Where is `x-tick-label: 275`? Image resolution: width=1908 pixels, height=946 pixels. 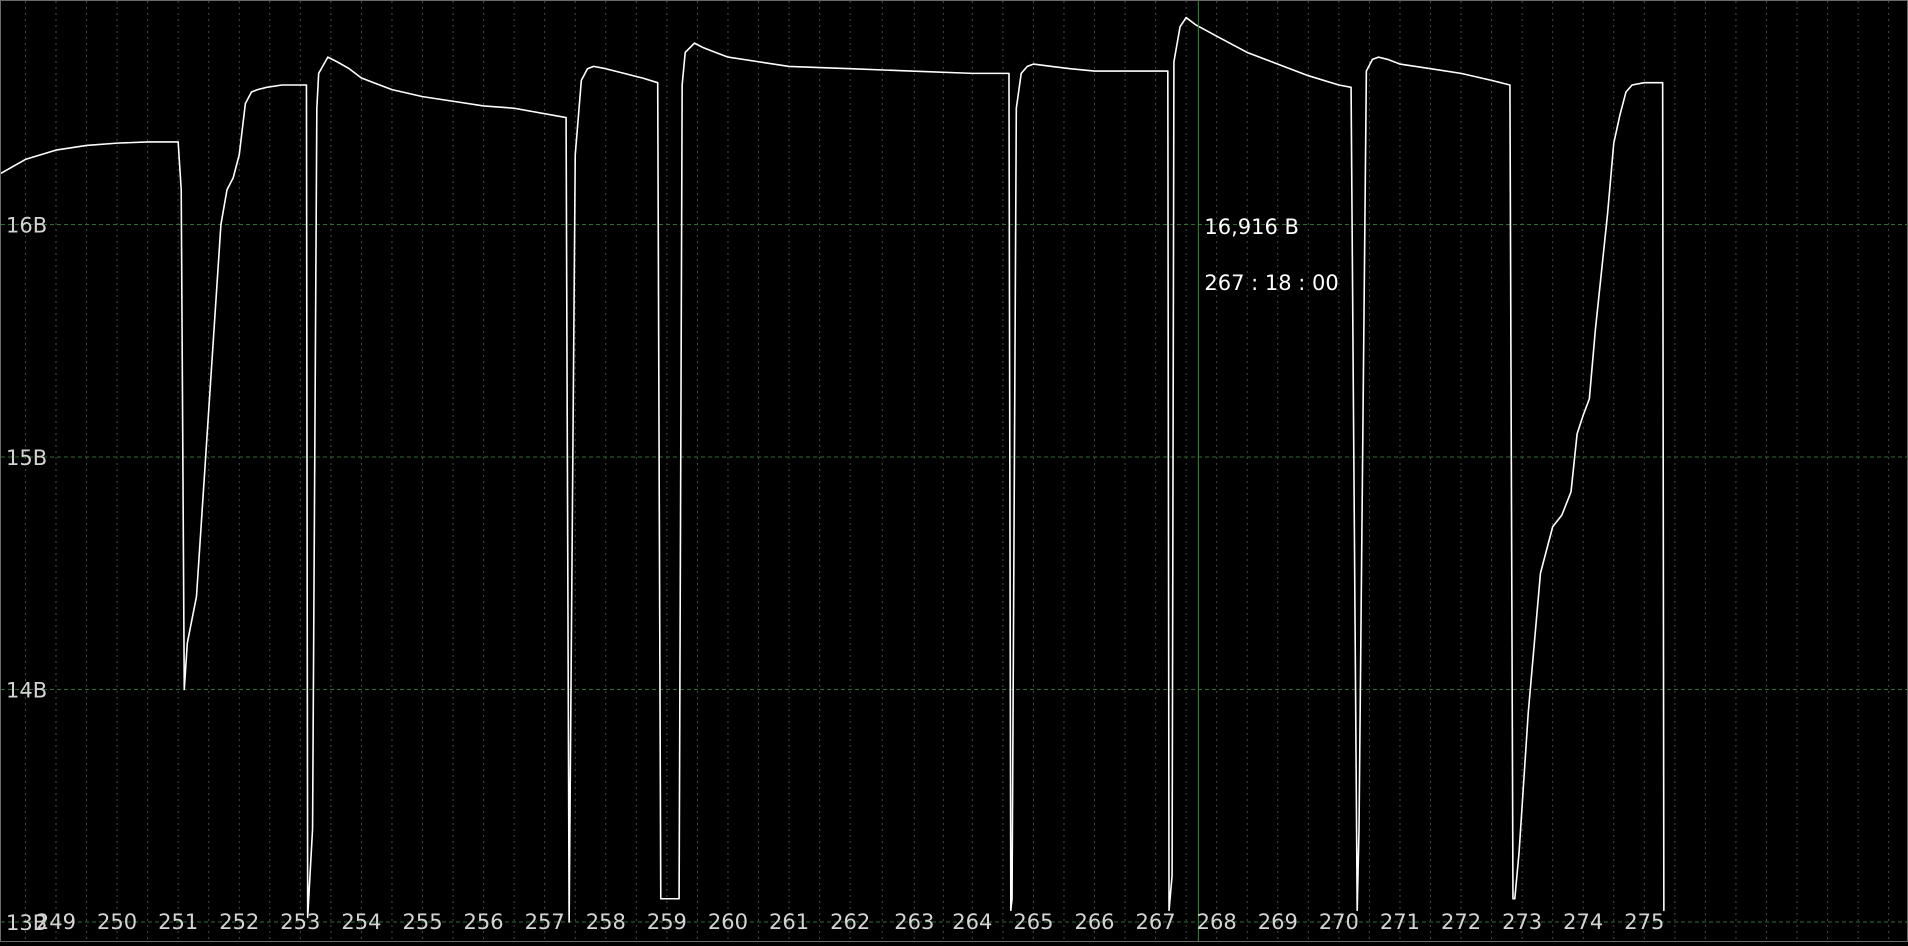 x-tick-label: 275 is located at coordinates (1644, 922).